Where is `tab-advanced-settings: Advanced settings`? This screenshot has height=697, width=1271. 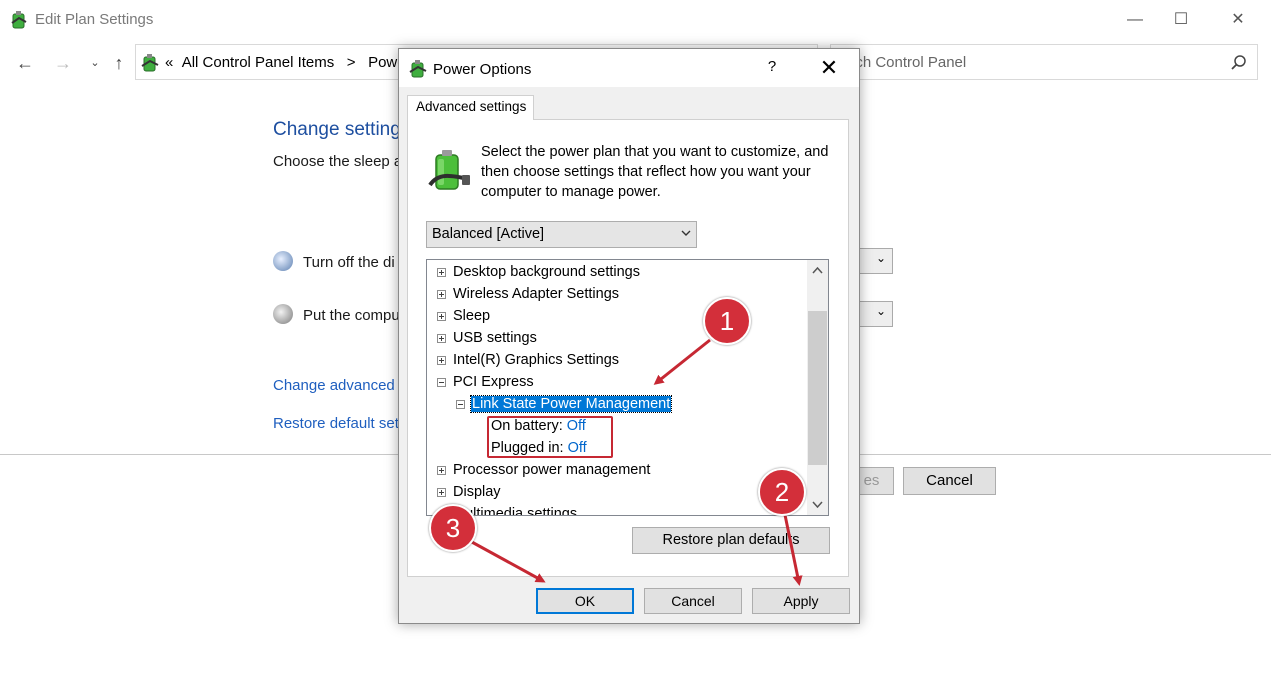 tab-advanced-settings: Advanced settings is located at coordinates (470, 107).